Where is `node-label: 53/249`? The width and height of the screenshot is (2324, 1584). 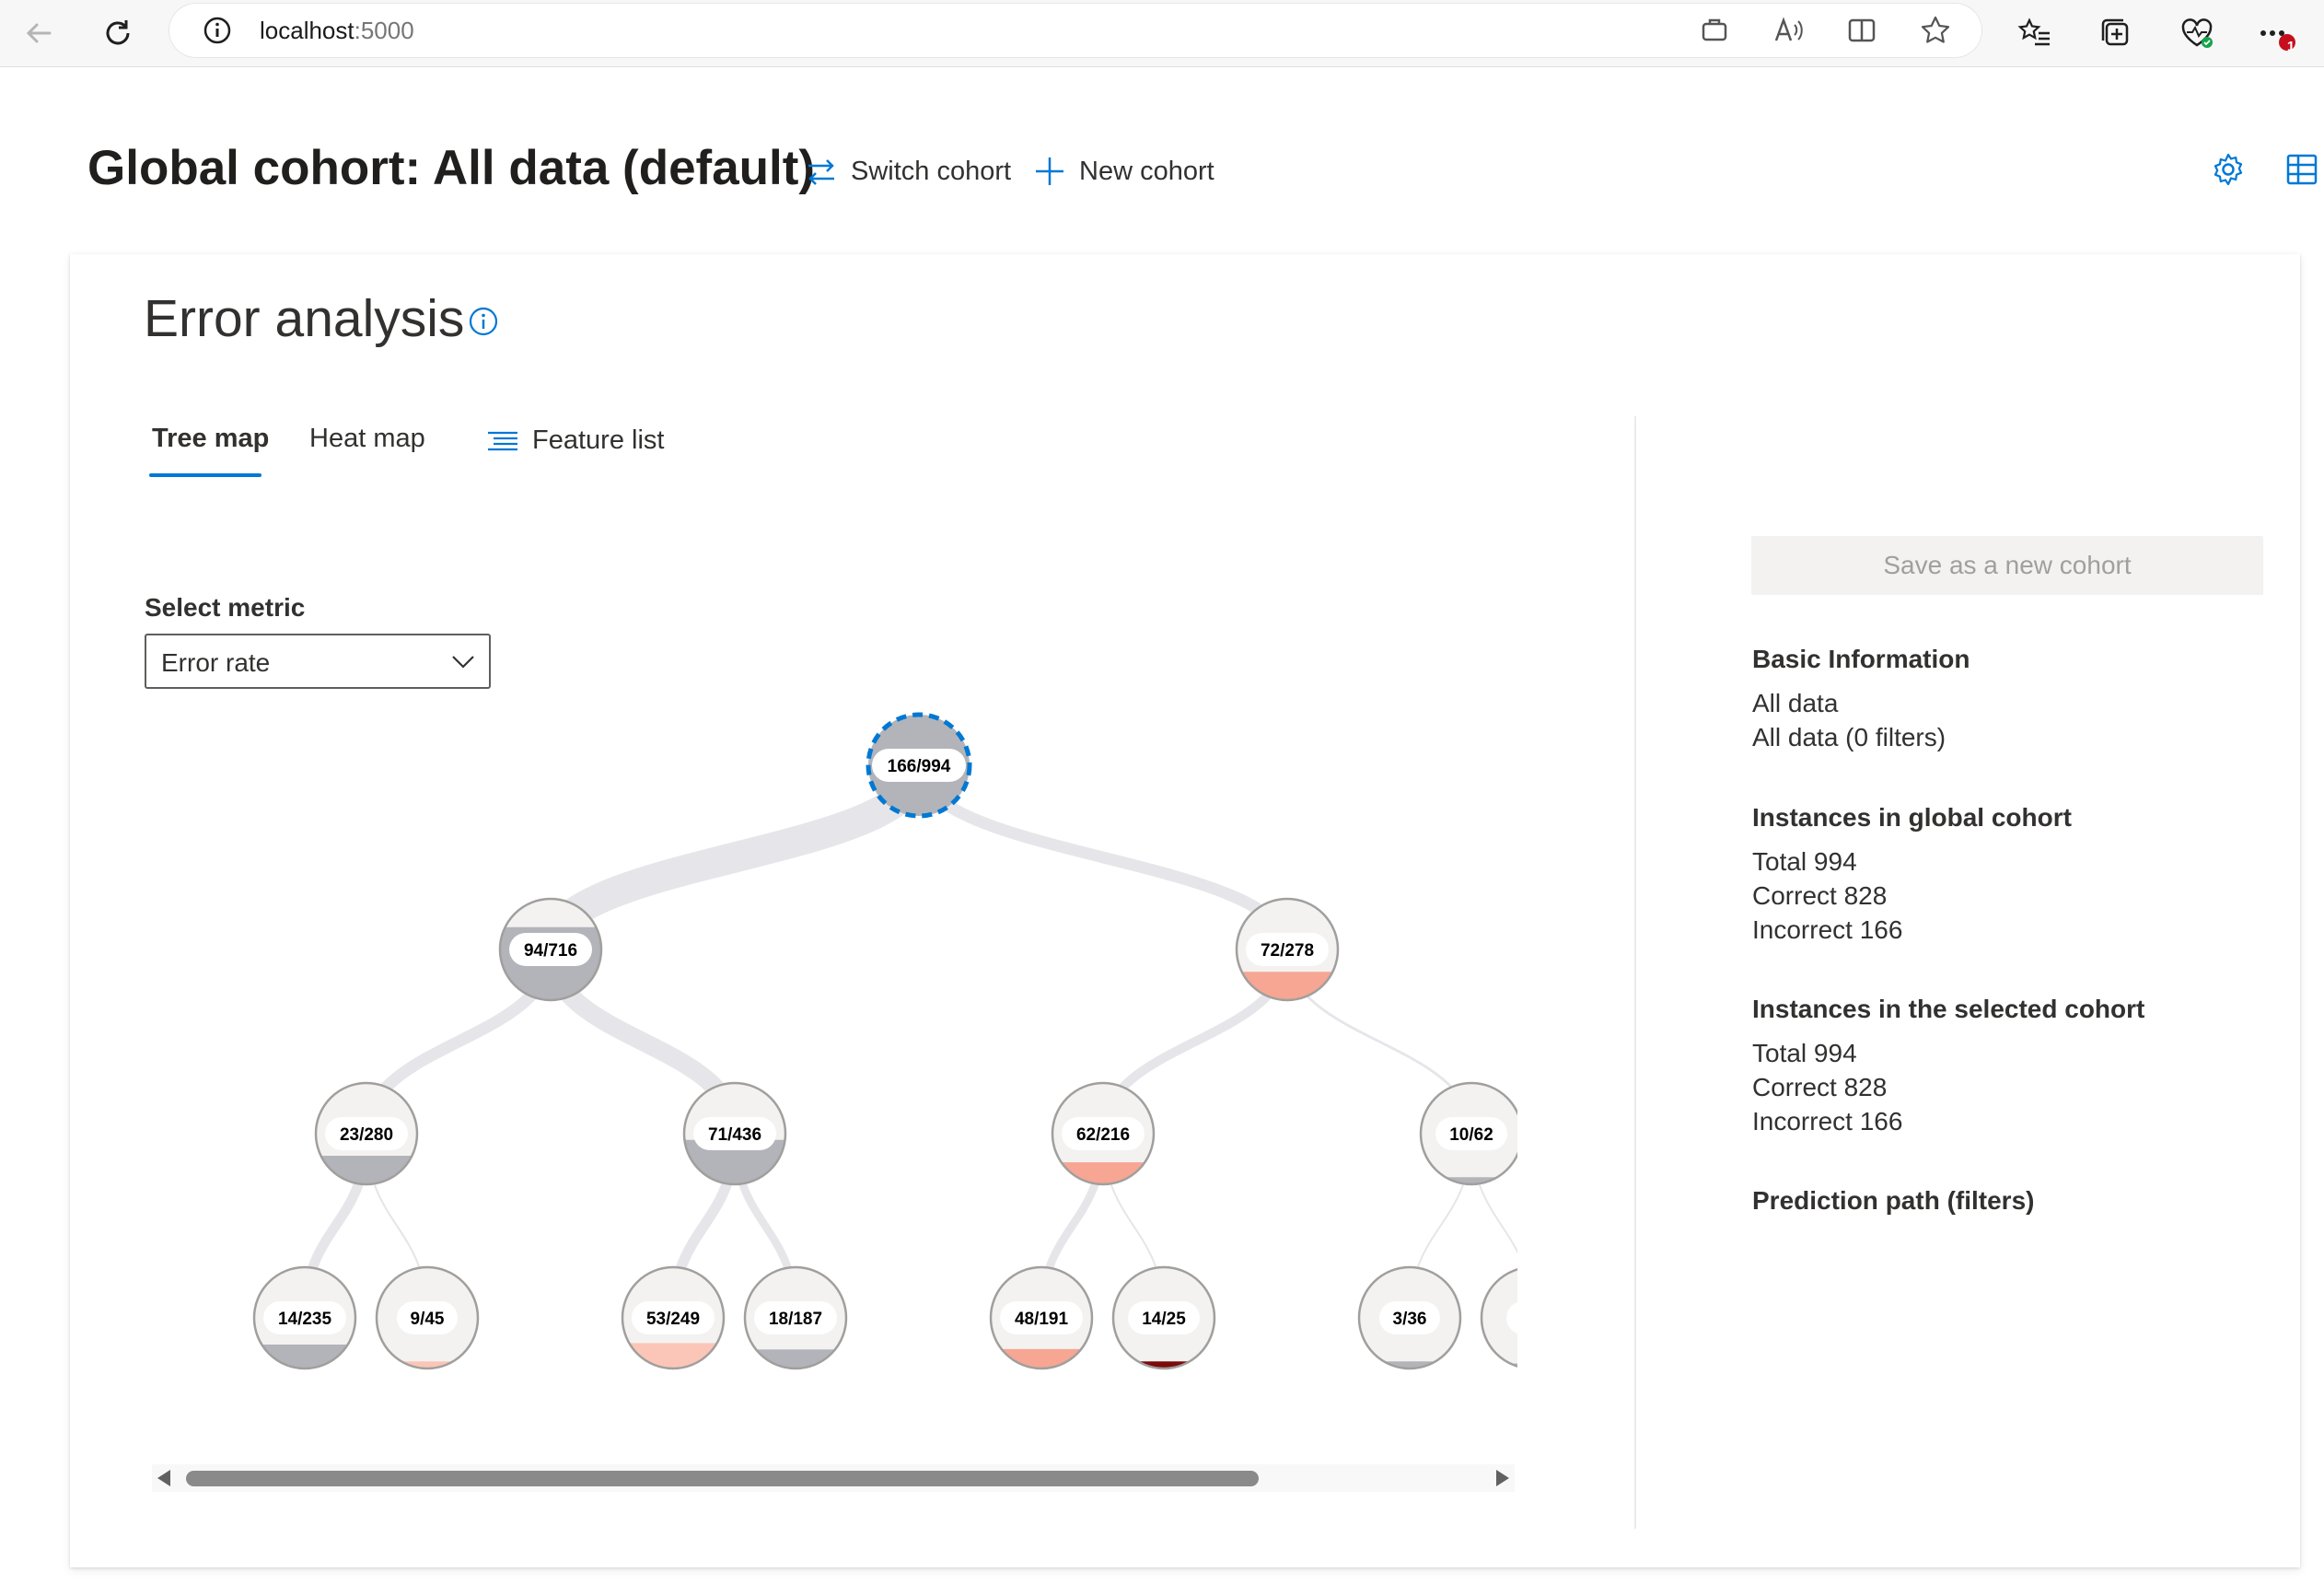 node-label: 53/249 is located at coordinates (673, 1319).